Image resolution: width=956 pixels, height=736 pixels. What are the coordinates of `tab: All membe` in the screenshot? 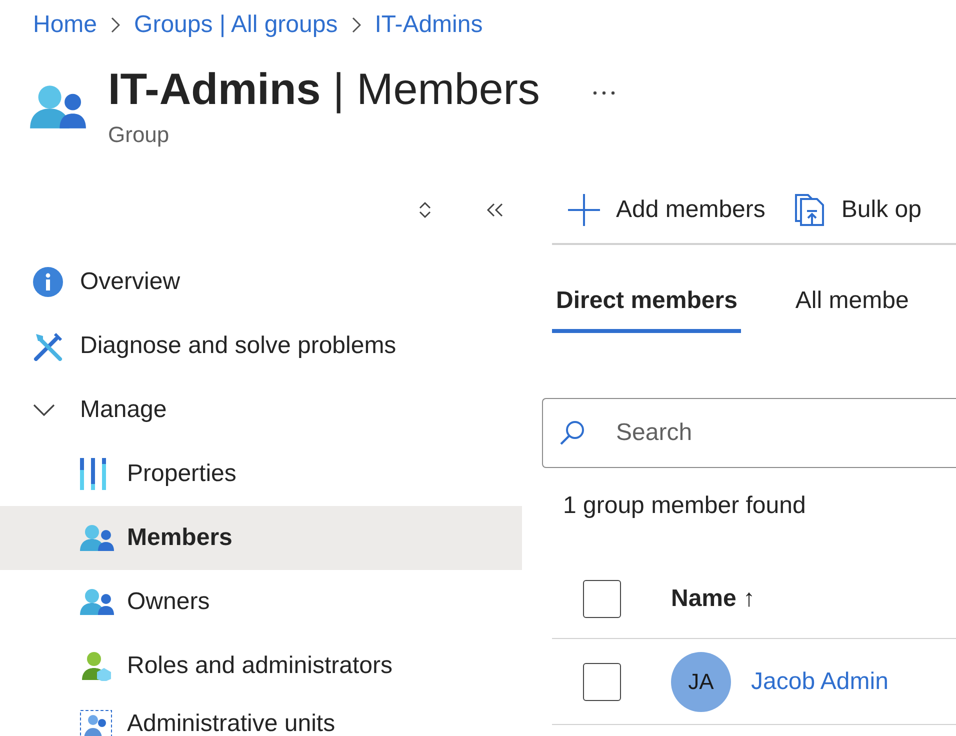 It's located at (852, 304).